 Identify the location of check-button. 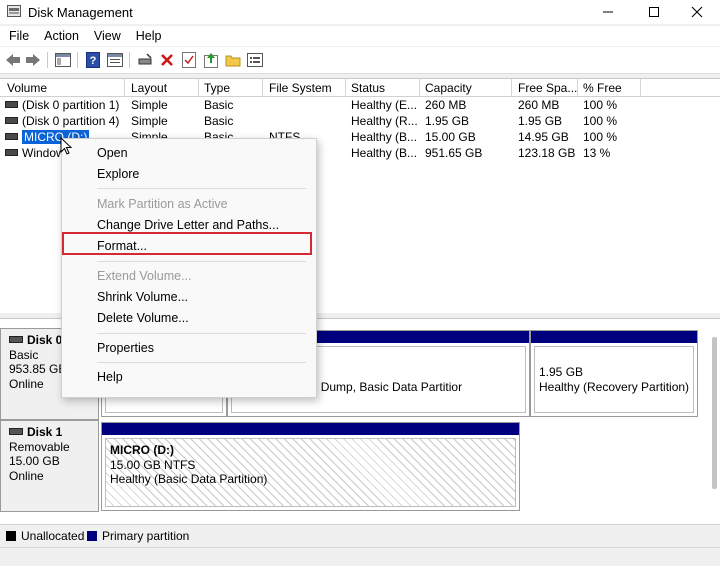
(189, 60).